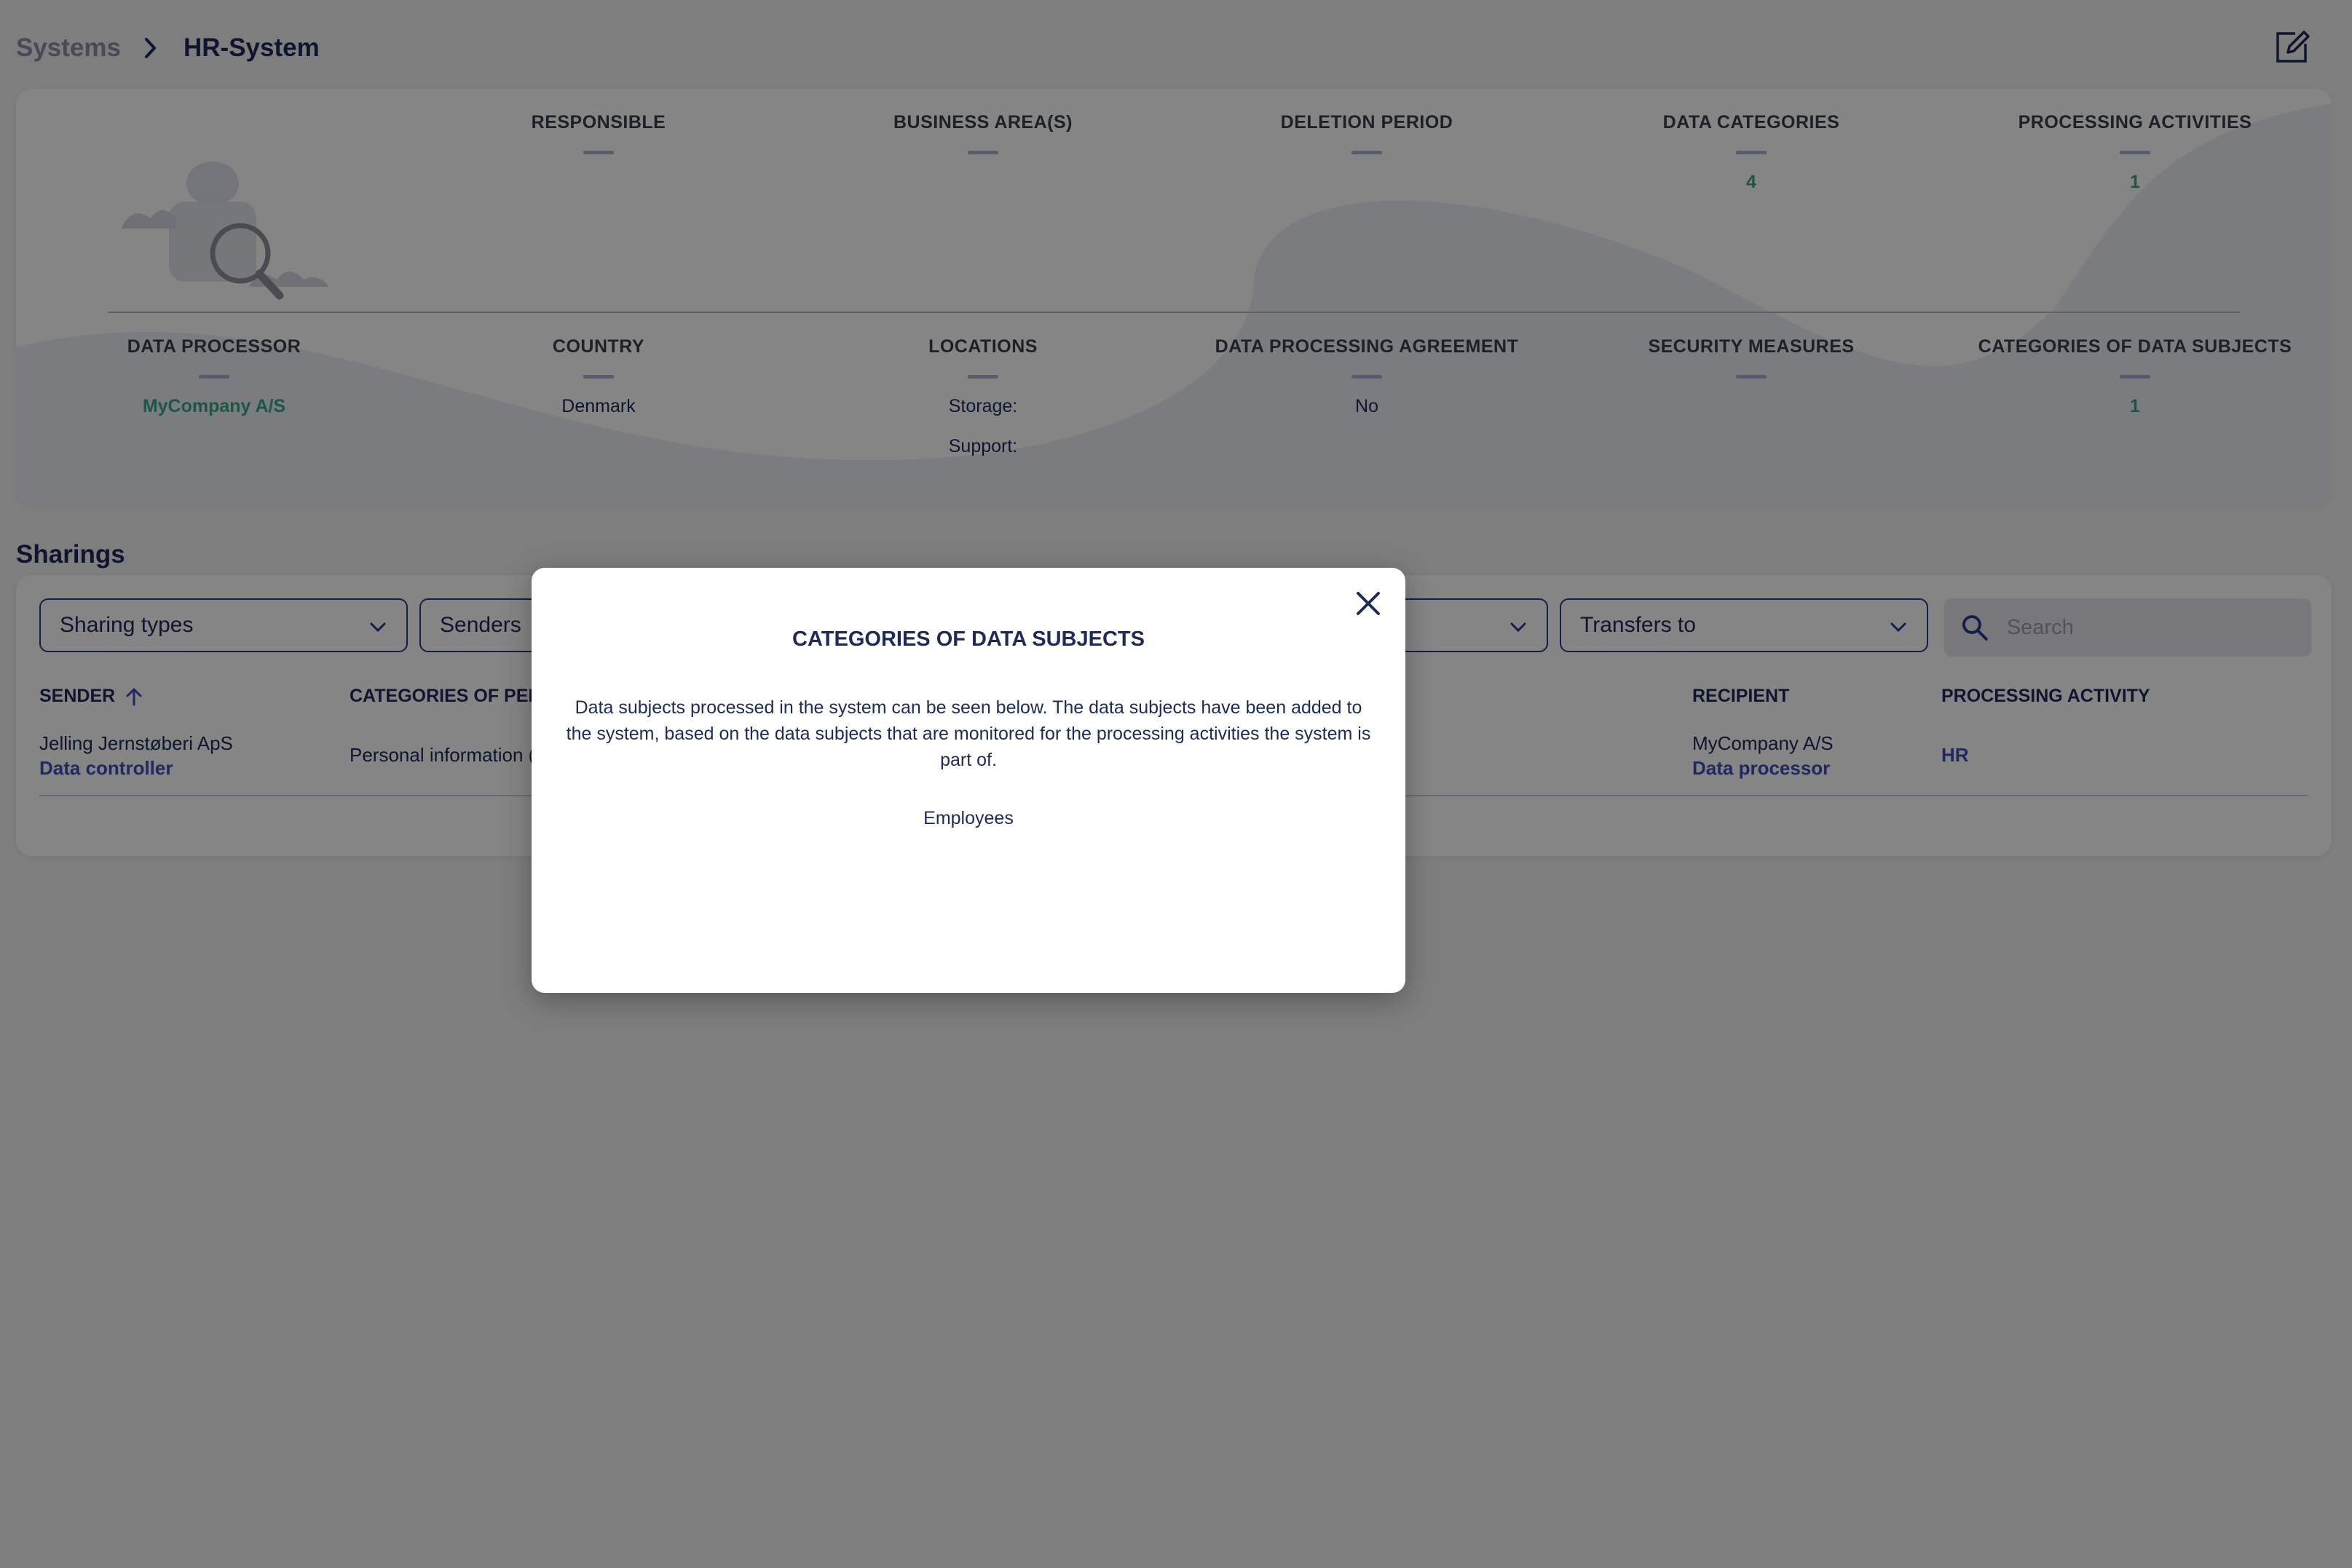  I want to click on close-icon, so click(1368, 603).